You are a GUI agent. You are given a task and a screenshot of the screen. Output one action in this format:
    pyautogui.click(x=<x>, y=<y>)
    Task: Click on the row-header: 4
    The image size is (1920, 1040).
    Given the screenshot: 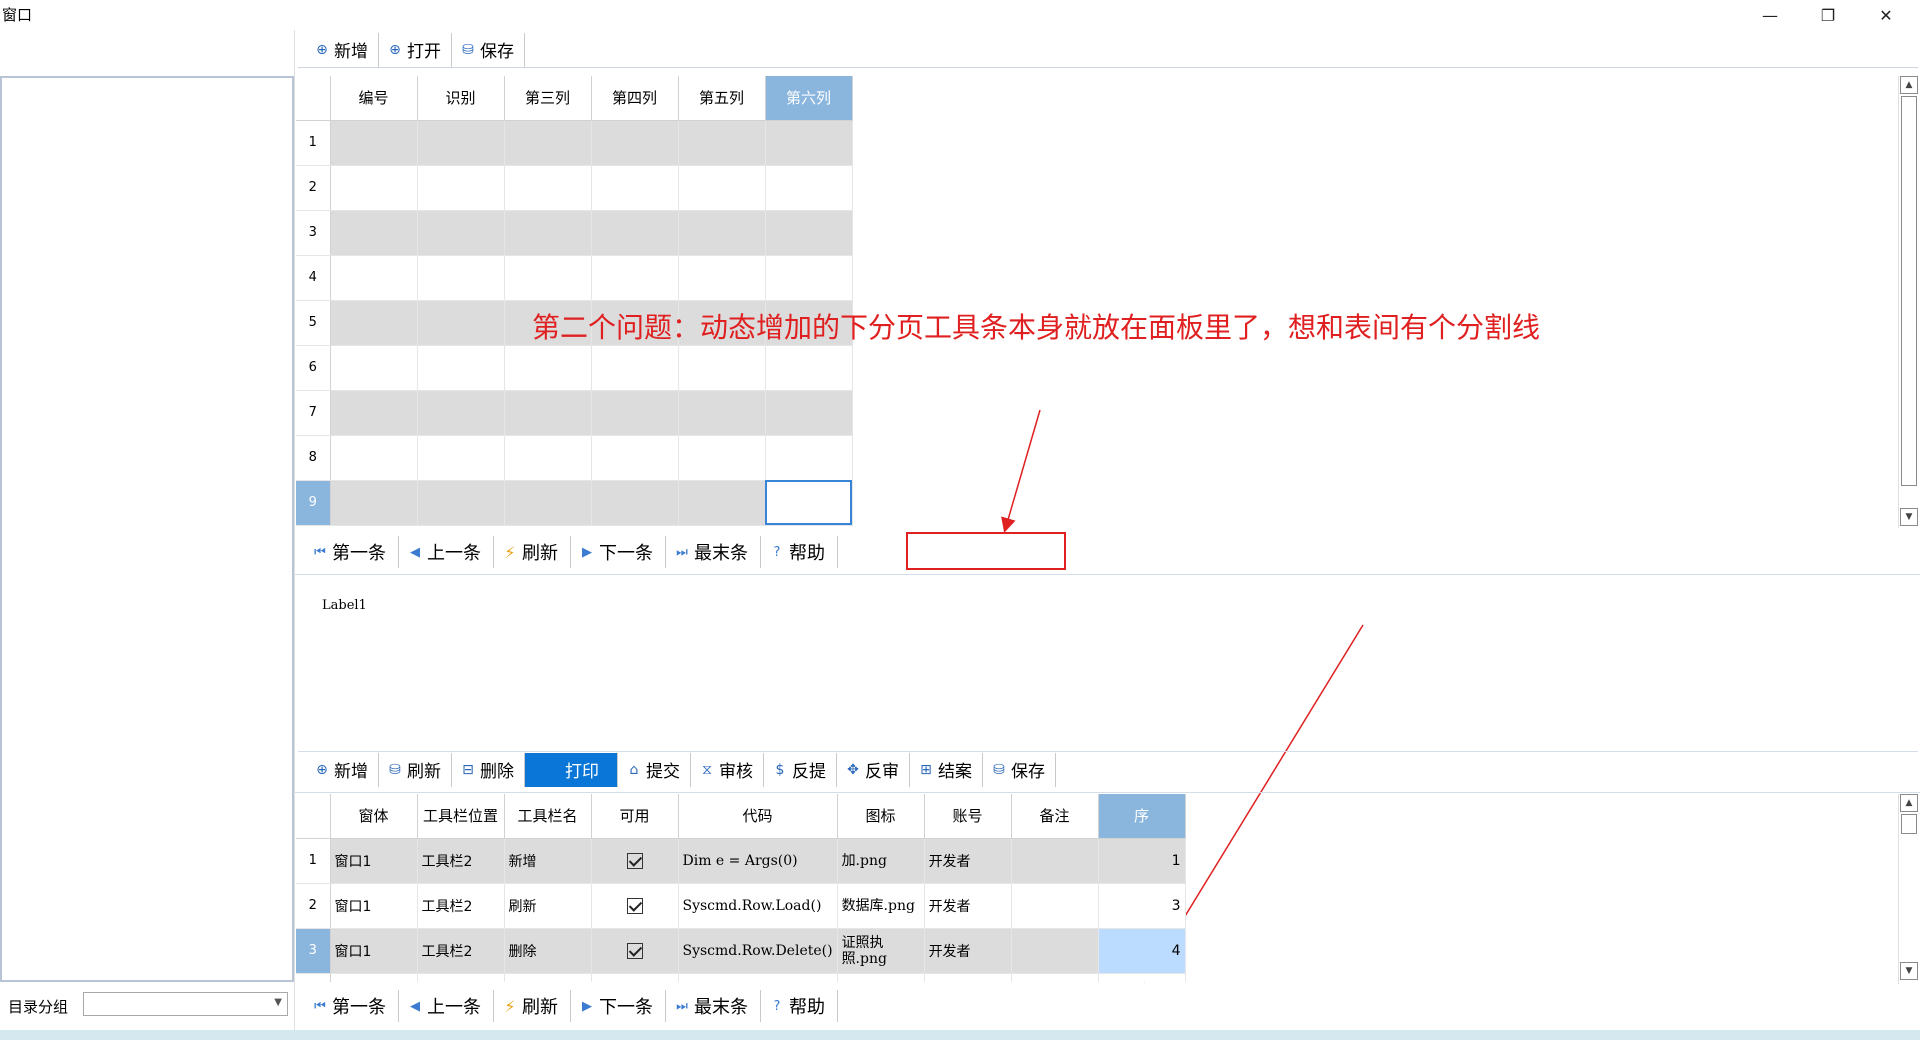 What is the action you would take?
    pyautogui.click(x=313, y=278)
    